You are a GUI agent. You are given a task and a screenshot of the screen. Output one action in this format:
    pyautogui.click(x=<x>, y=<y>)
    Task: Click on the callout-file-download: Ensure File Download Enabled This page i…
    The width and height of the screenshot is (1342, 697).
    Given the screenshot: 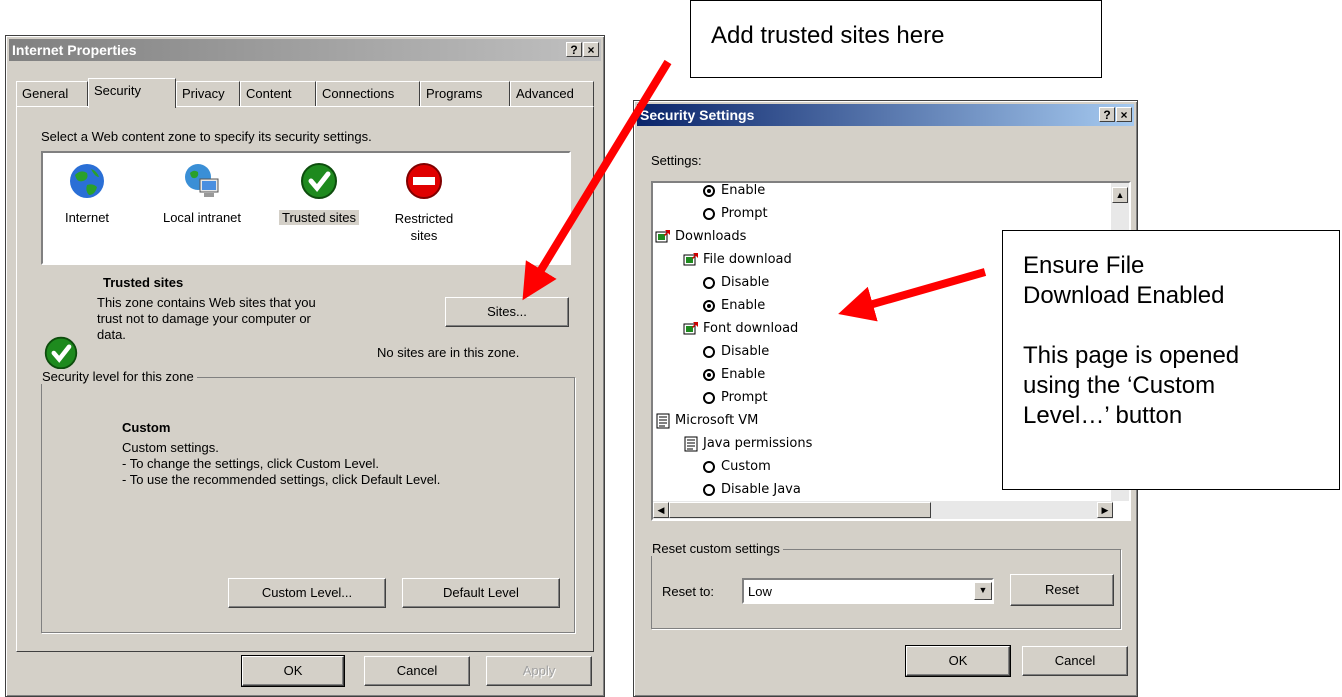 What is the action you would take?
    pyautogui.click(x=1171, y=360)
    